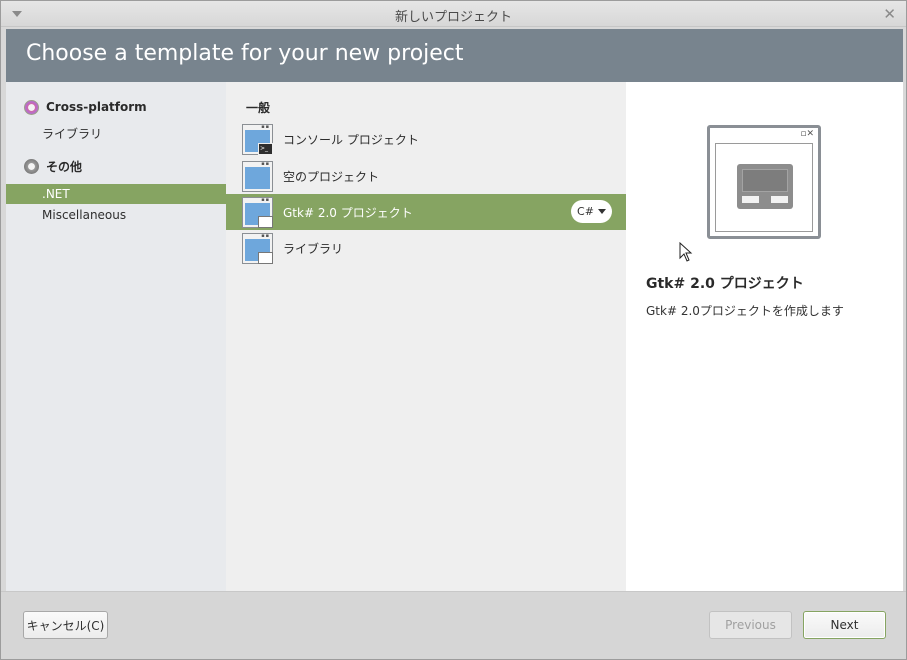 This screenshot has width=907, height=660. I want to click on category-item-miscellaneous: Miscellaneous, so click(116, 215).